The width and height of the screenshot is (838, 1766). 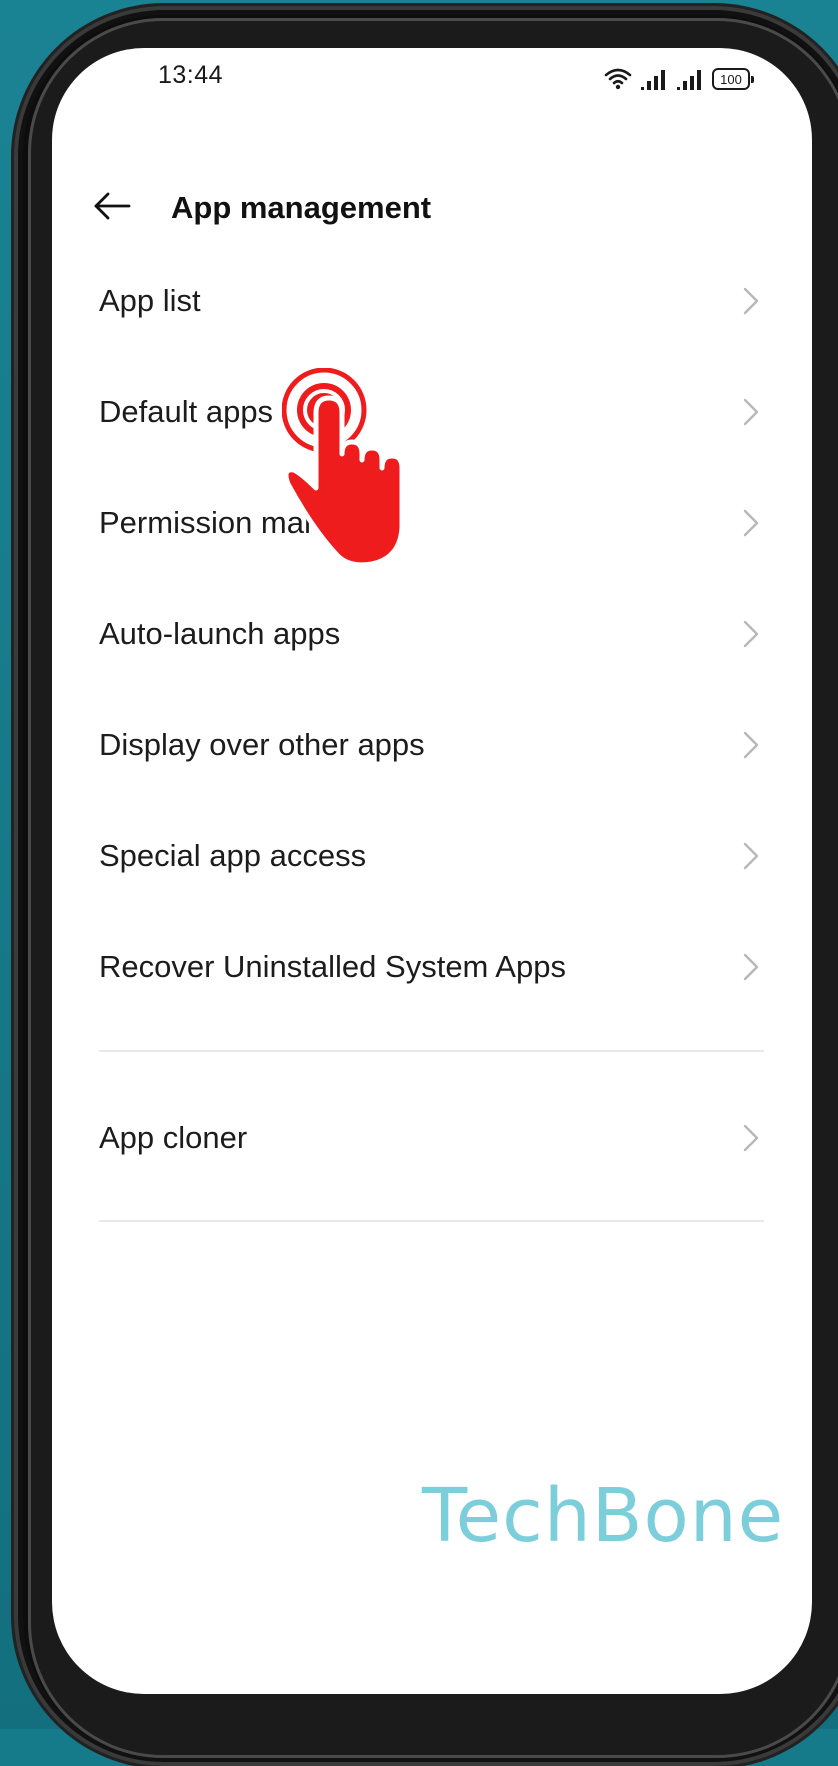 What do you see at coordinates (432, 412) in the screenshot?
I see `menu-item-default-apps: Default apps` at bounding box center [432, 412].